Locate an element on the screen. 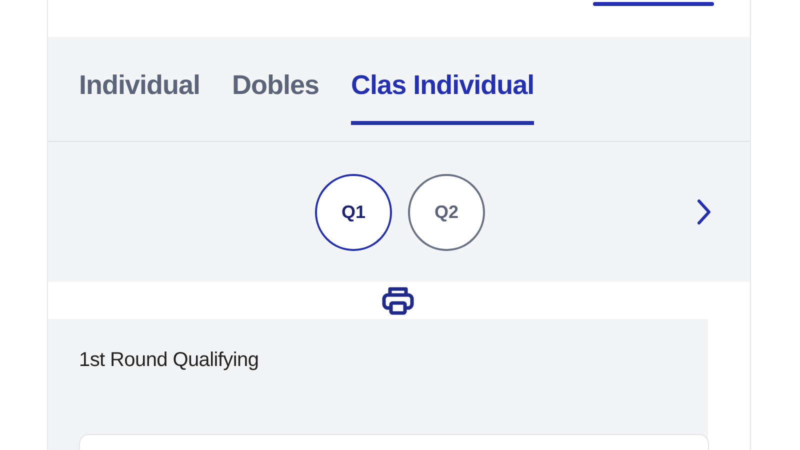 The height and width of the screenshot is (450, 800). print-icon is located at coordinates (398, 301).